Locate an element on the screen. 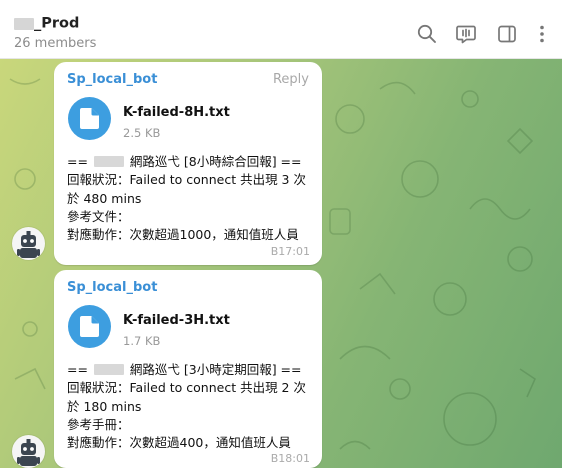 This screenshot has width=562, height=468. chat-header: _Prod 26 members is located at coordinates (281, 29).